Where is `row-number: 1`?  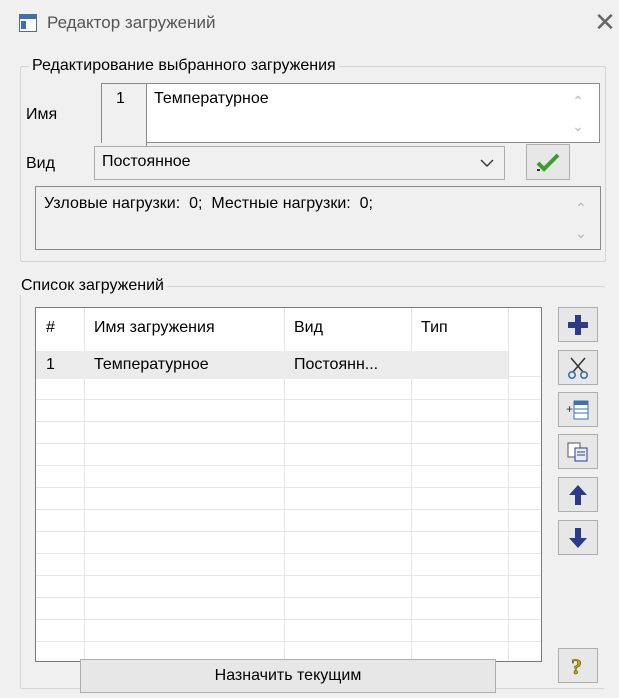 row-number: 1 is located at coordinates (50, 364).